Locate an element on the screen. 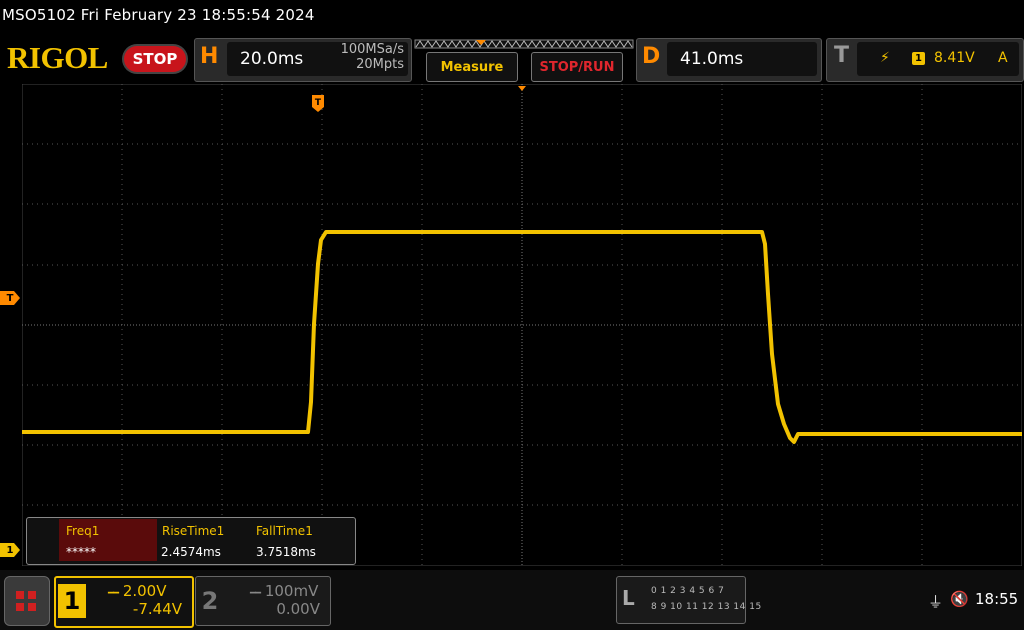 This screenshot has width=1024, height=630. channel-1-offset: -7.44V is located at coordinates (157, 609).